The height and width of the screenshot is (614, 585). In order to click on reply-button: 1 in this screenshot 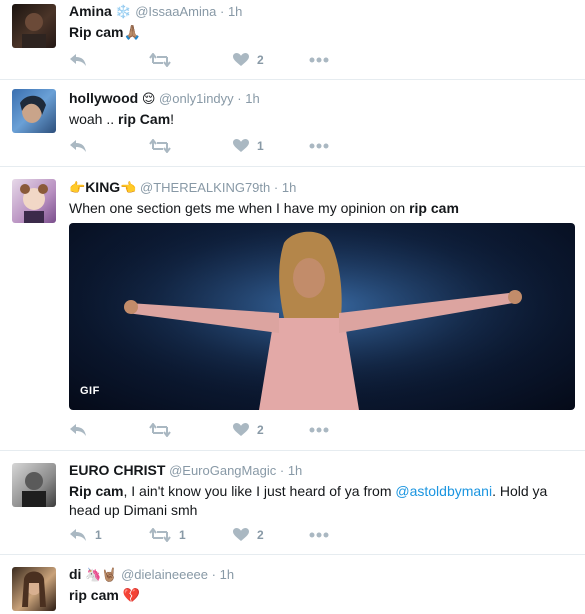, I will do `click(85, 535)`.